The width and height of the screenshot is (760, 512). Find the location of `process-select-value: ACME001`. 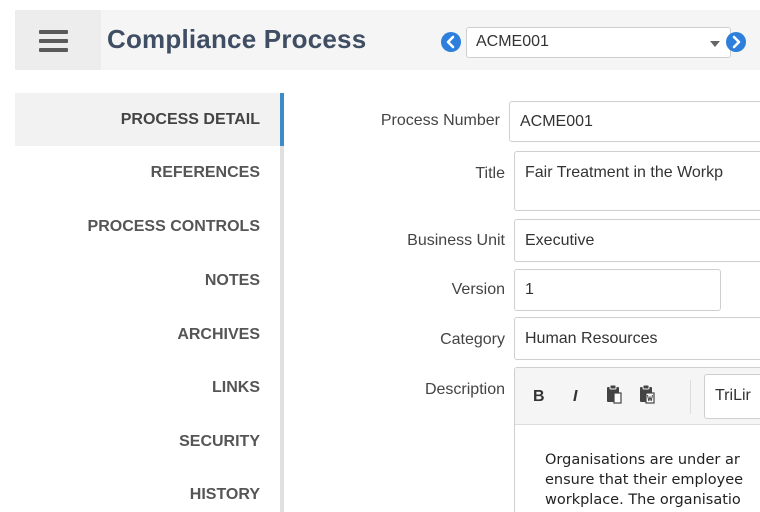

process-select-value: ACME001 is located at coordinates (512, 41).